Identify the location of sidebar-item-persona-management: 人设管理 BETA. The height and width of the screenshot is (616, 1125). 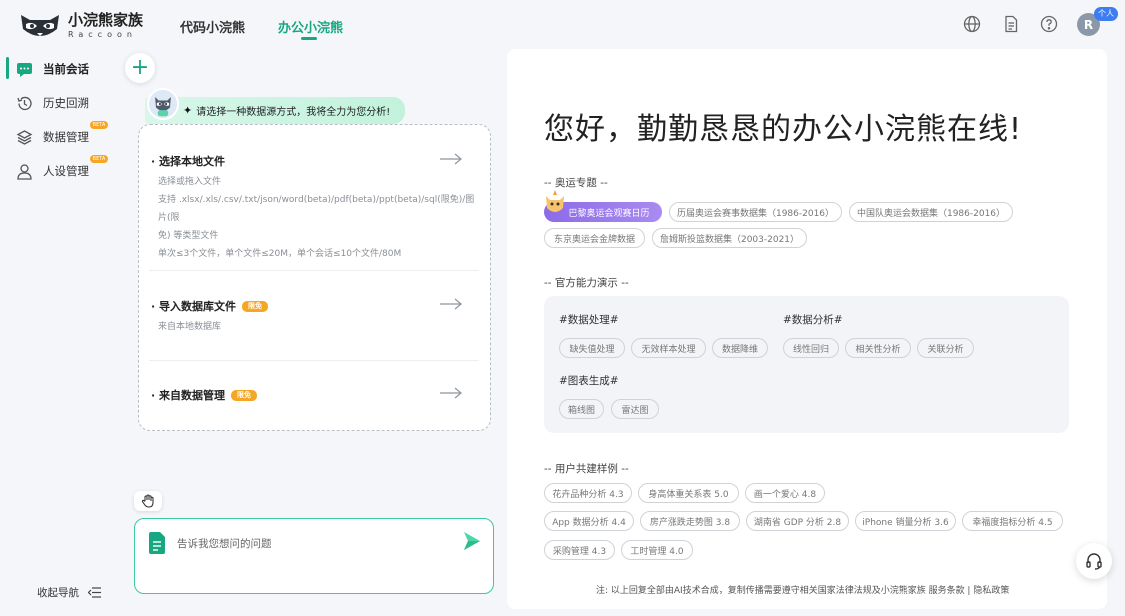
(61, 170).